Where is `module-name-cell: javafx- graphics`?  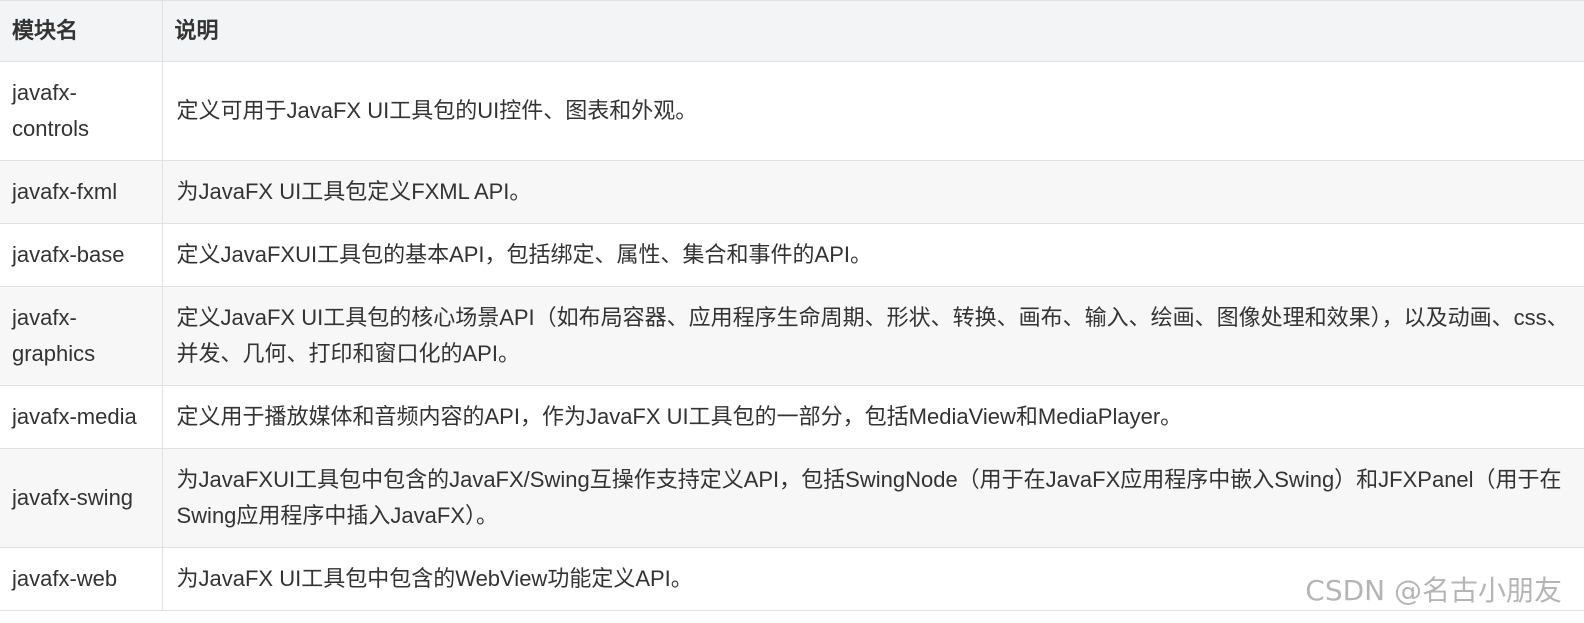
module-name-cell: javafx- graphics is located at coordinates (81, 336).